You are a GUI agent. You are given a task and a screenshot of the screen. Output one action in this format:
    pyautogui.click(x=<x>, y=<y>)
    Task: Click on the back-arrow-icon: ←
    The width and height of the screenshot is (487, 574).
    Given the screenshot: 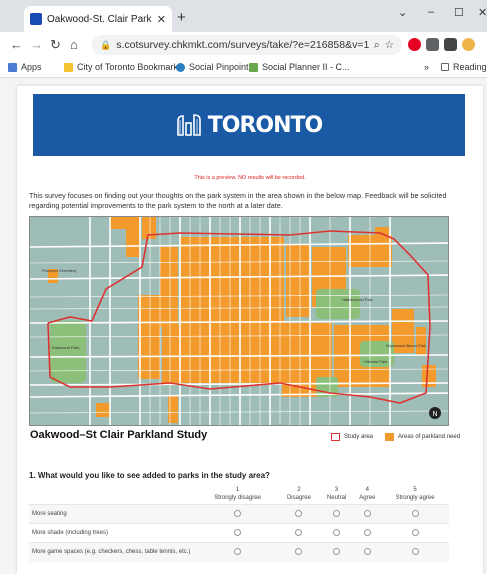 What is the action you would take?
    pyautogui.click(x=16, y=44)
    